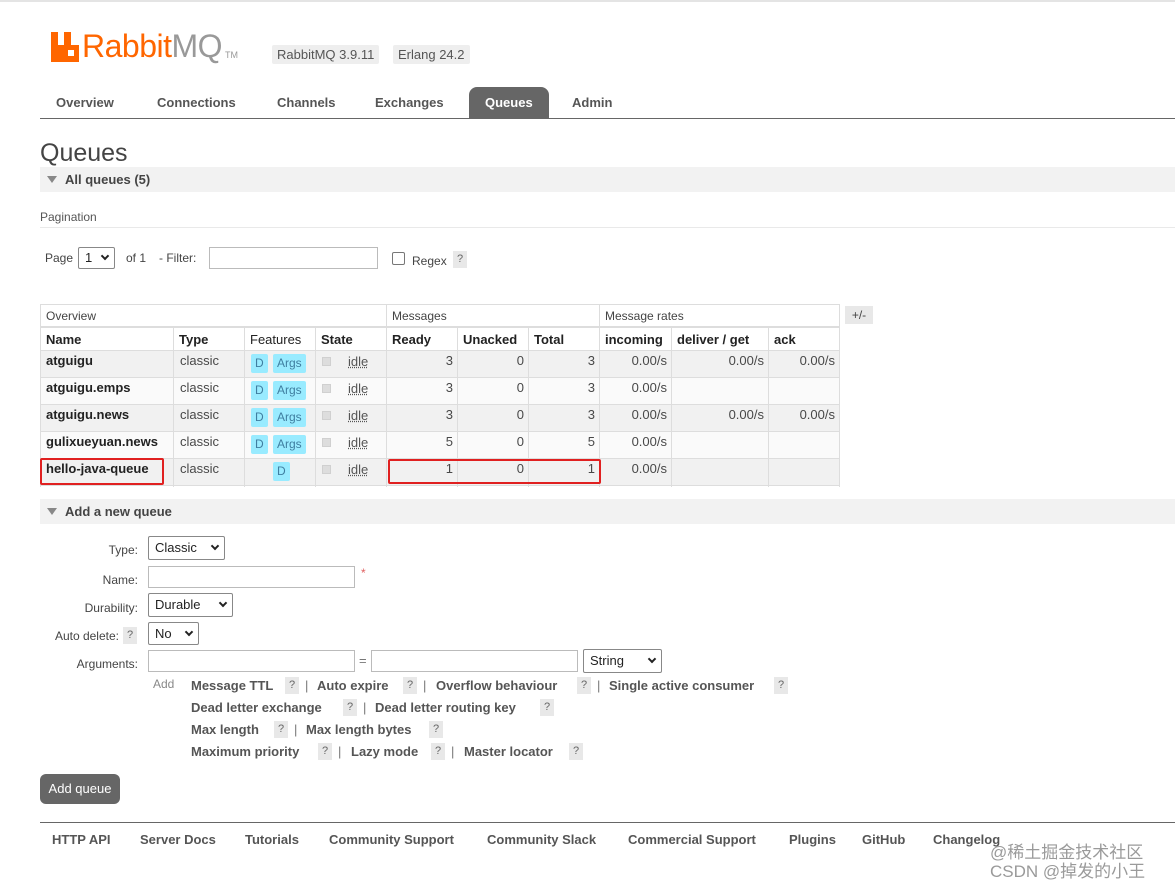 The height and width of the screenshot is (885, 1175). I want to click on rabbitmq-logo-icon, so click(65, 47).